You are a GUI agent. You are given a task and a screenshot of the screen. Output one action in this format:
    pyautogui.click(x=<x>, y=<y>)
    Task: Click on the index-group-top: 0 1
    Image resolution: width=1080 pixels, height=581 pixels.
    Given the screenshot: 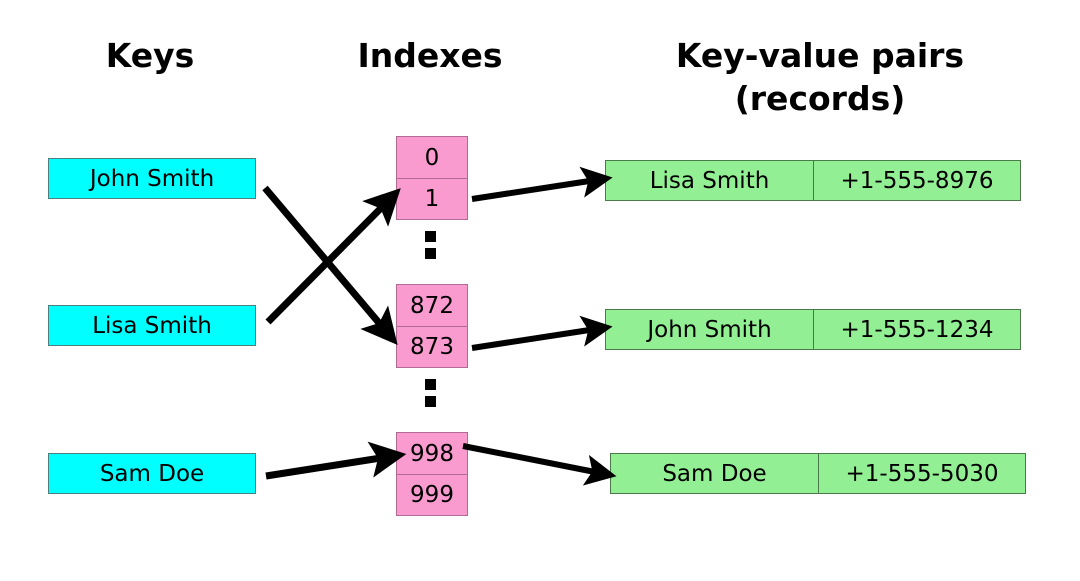 What is the action you would take?
    pyautogui.click(x=432, y=178)
    